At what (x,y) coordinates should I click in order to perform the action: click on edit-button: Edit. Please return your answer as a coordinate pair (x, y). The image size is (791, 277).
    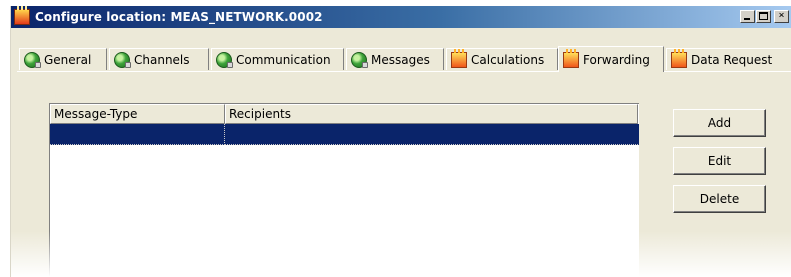
    Looking at the image, I should click on (719, 161).